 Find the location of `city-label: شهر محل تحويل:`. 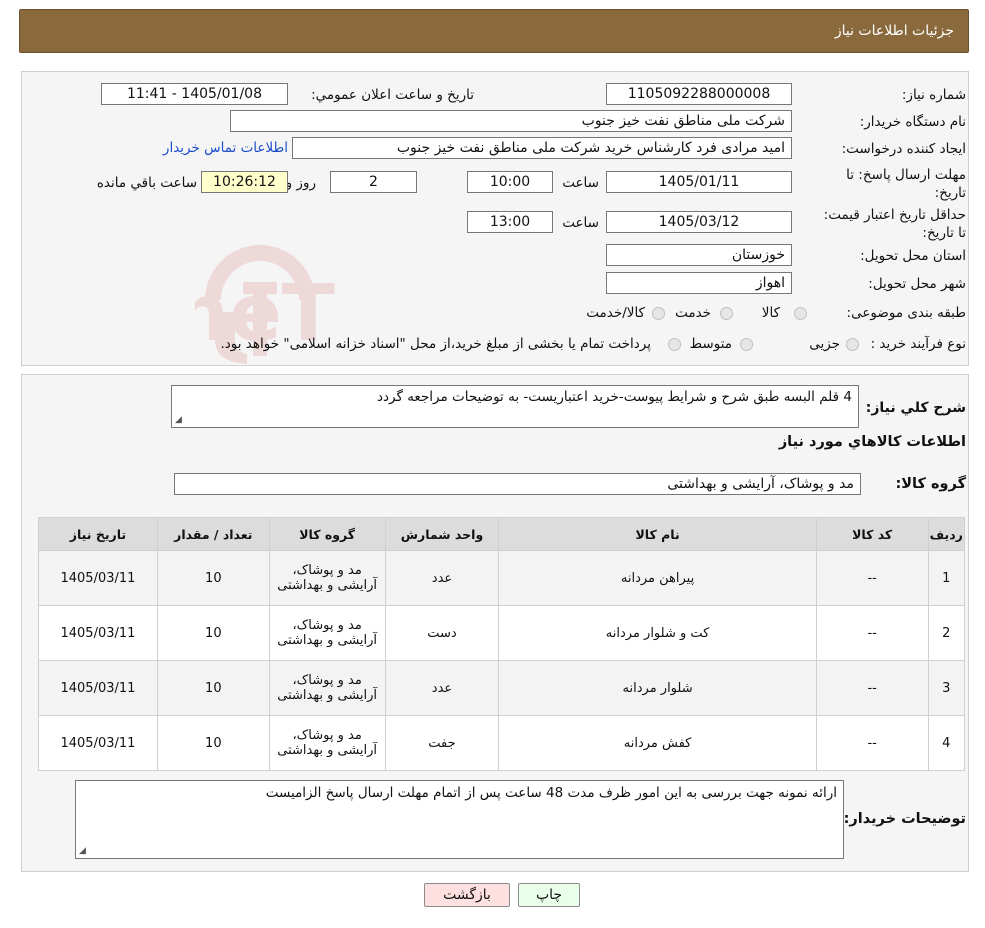

city-label: شهر محل تحويل: is located at coordinates (917, 284).